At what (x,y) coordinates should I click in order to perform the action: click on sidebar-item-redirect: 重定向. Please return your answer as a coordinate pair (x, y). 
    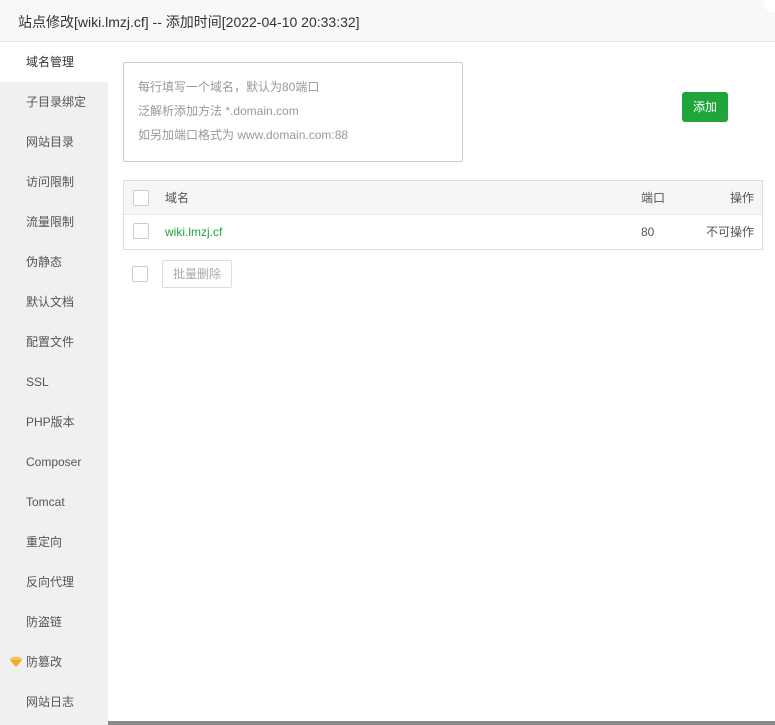
    Looking at the image, I should click on (54, 542).